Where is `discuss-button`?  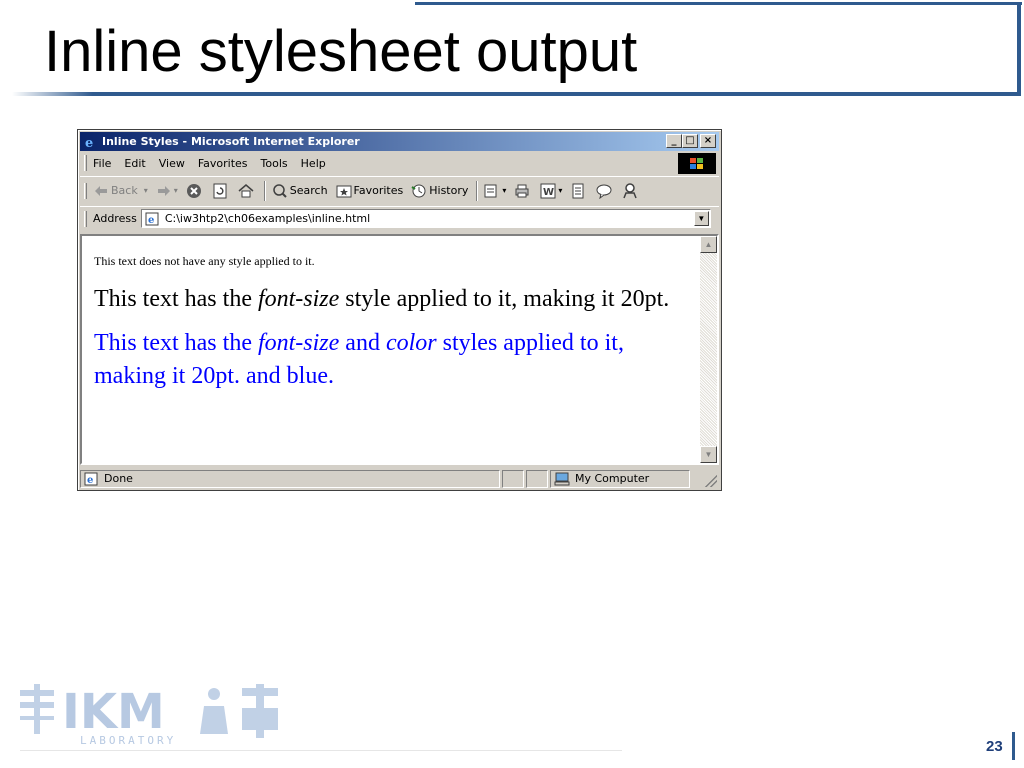
discuss-button is located at coordinates (579, 191).